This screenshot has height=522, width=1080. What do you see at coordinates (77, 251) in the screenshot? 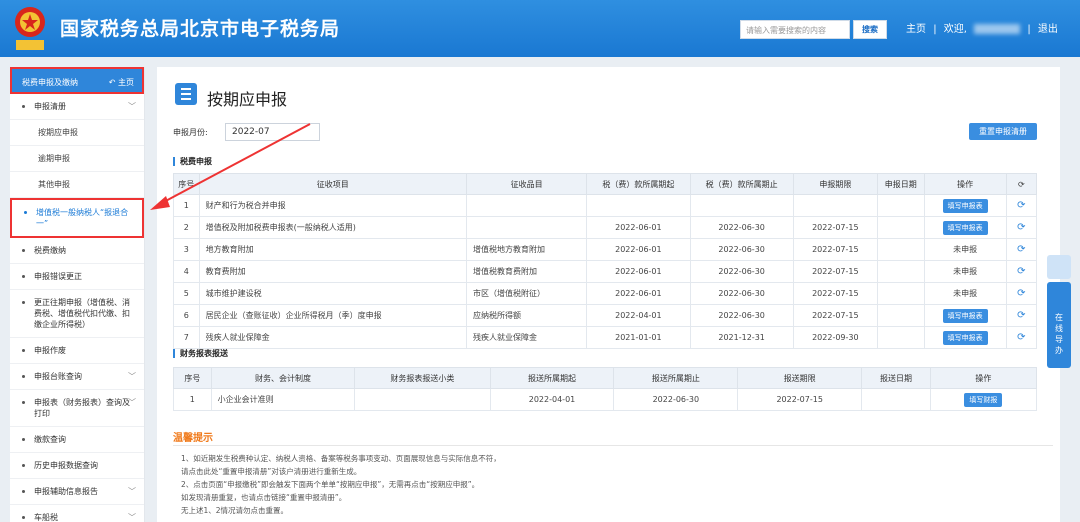
I see `sidebar-item: 税费缴纳` at bounding box center [77, 251].